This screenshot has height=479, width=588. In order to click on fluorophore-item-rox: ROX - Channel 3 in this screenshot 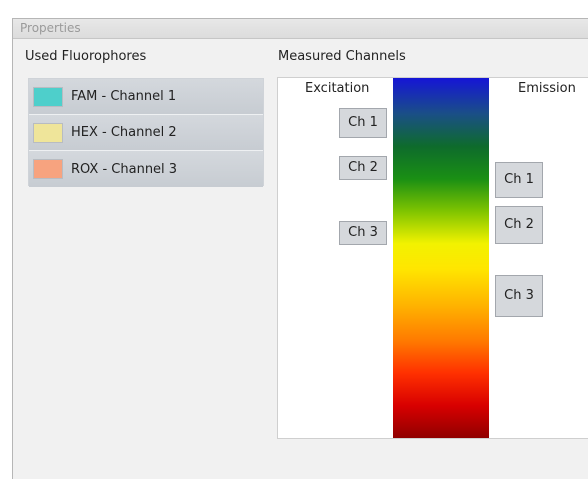, I will do `click(146, 169)`.